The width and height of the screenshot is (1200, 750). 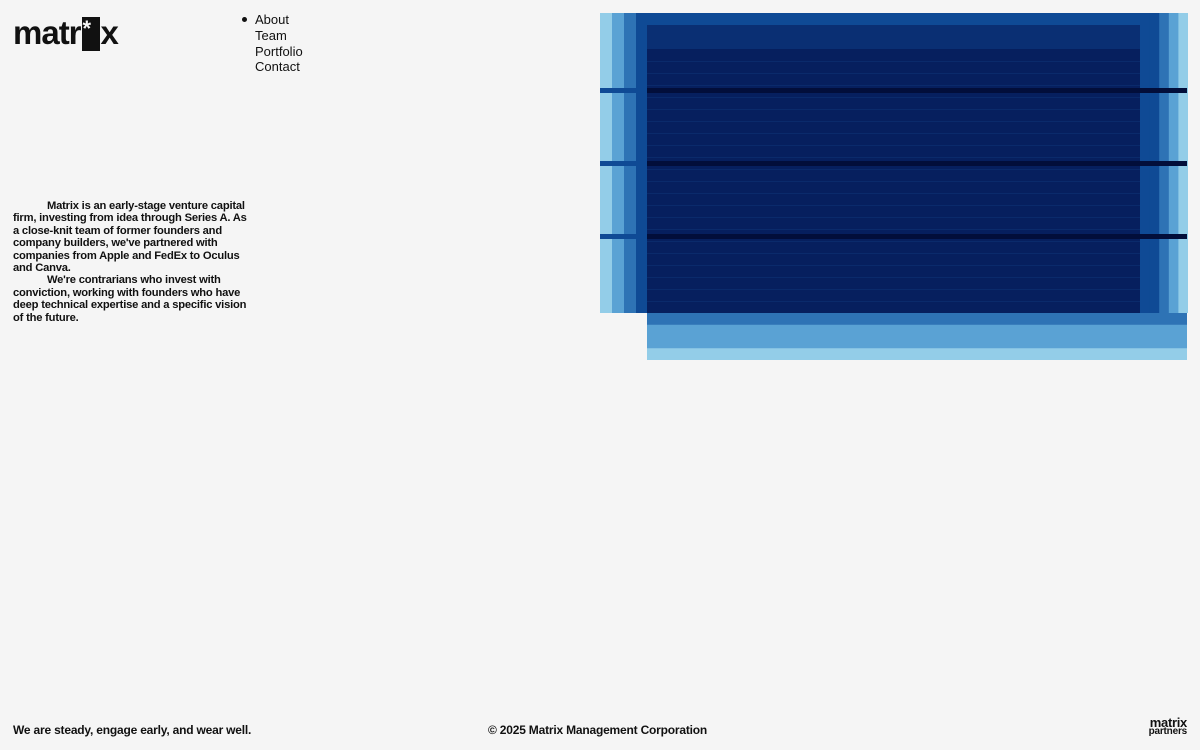 I want to click on nav-item-label: Contact, so click(x=277, y=66).